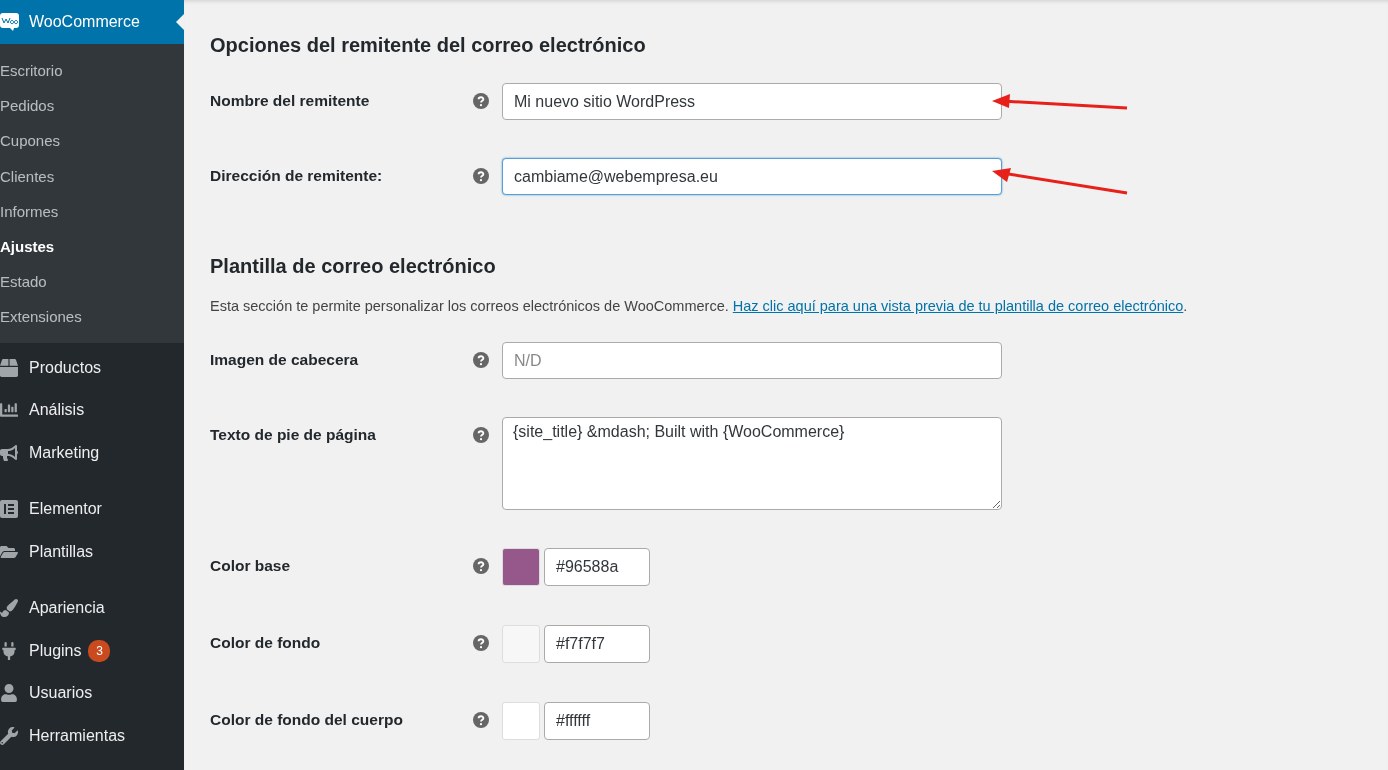 The width and height of the screenshot is (1388, 770). Describe the element at coordinates (92, 735) in the screenshot. I see `menu-item: Herramientas` at that location.